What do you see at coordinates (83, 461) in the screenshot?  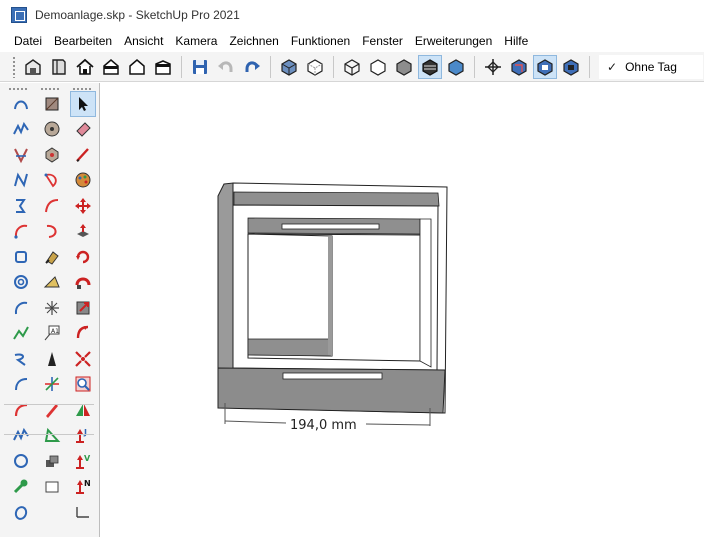 I see `axis-v-icon: V` at bounding box center [83, 461].